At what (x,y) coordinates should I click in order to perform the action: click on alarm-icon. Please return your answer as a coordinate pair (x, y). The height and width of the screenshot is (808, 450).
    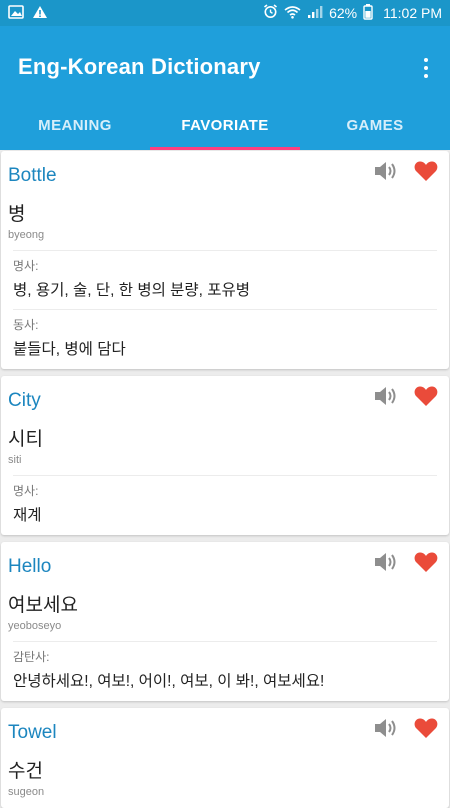
    Looking at the image, I should click on (270, 13).